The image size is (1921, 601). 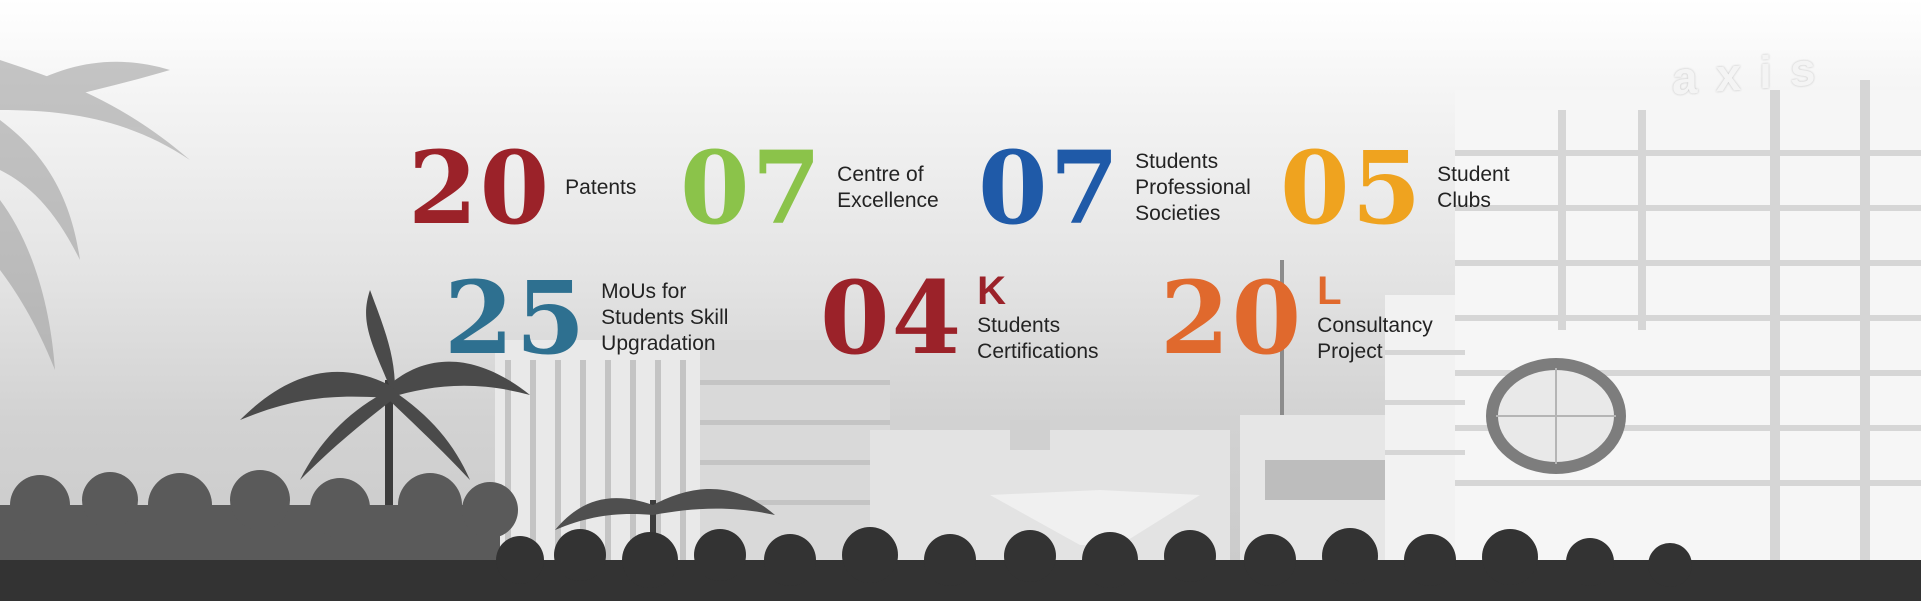 I want to click on stat-consultancy: 20 L Consultancy Project, so click(x=1296, y=318).